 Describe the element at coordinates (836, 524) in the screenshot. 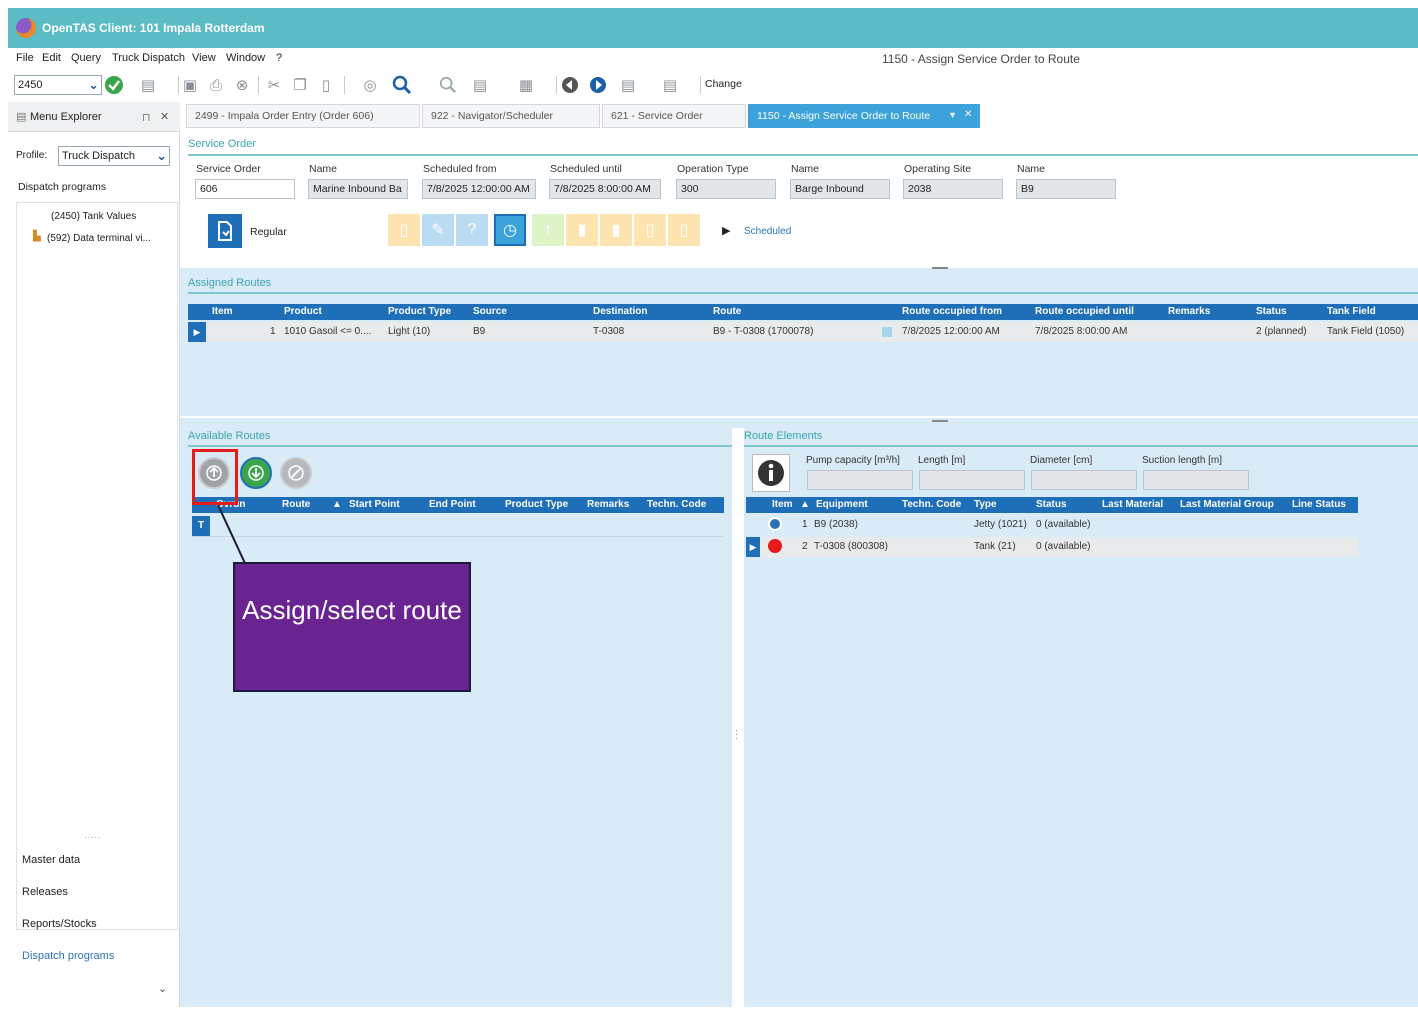

I see `cell: B9 (2038)` at that location.